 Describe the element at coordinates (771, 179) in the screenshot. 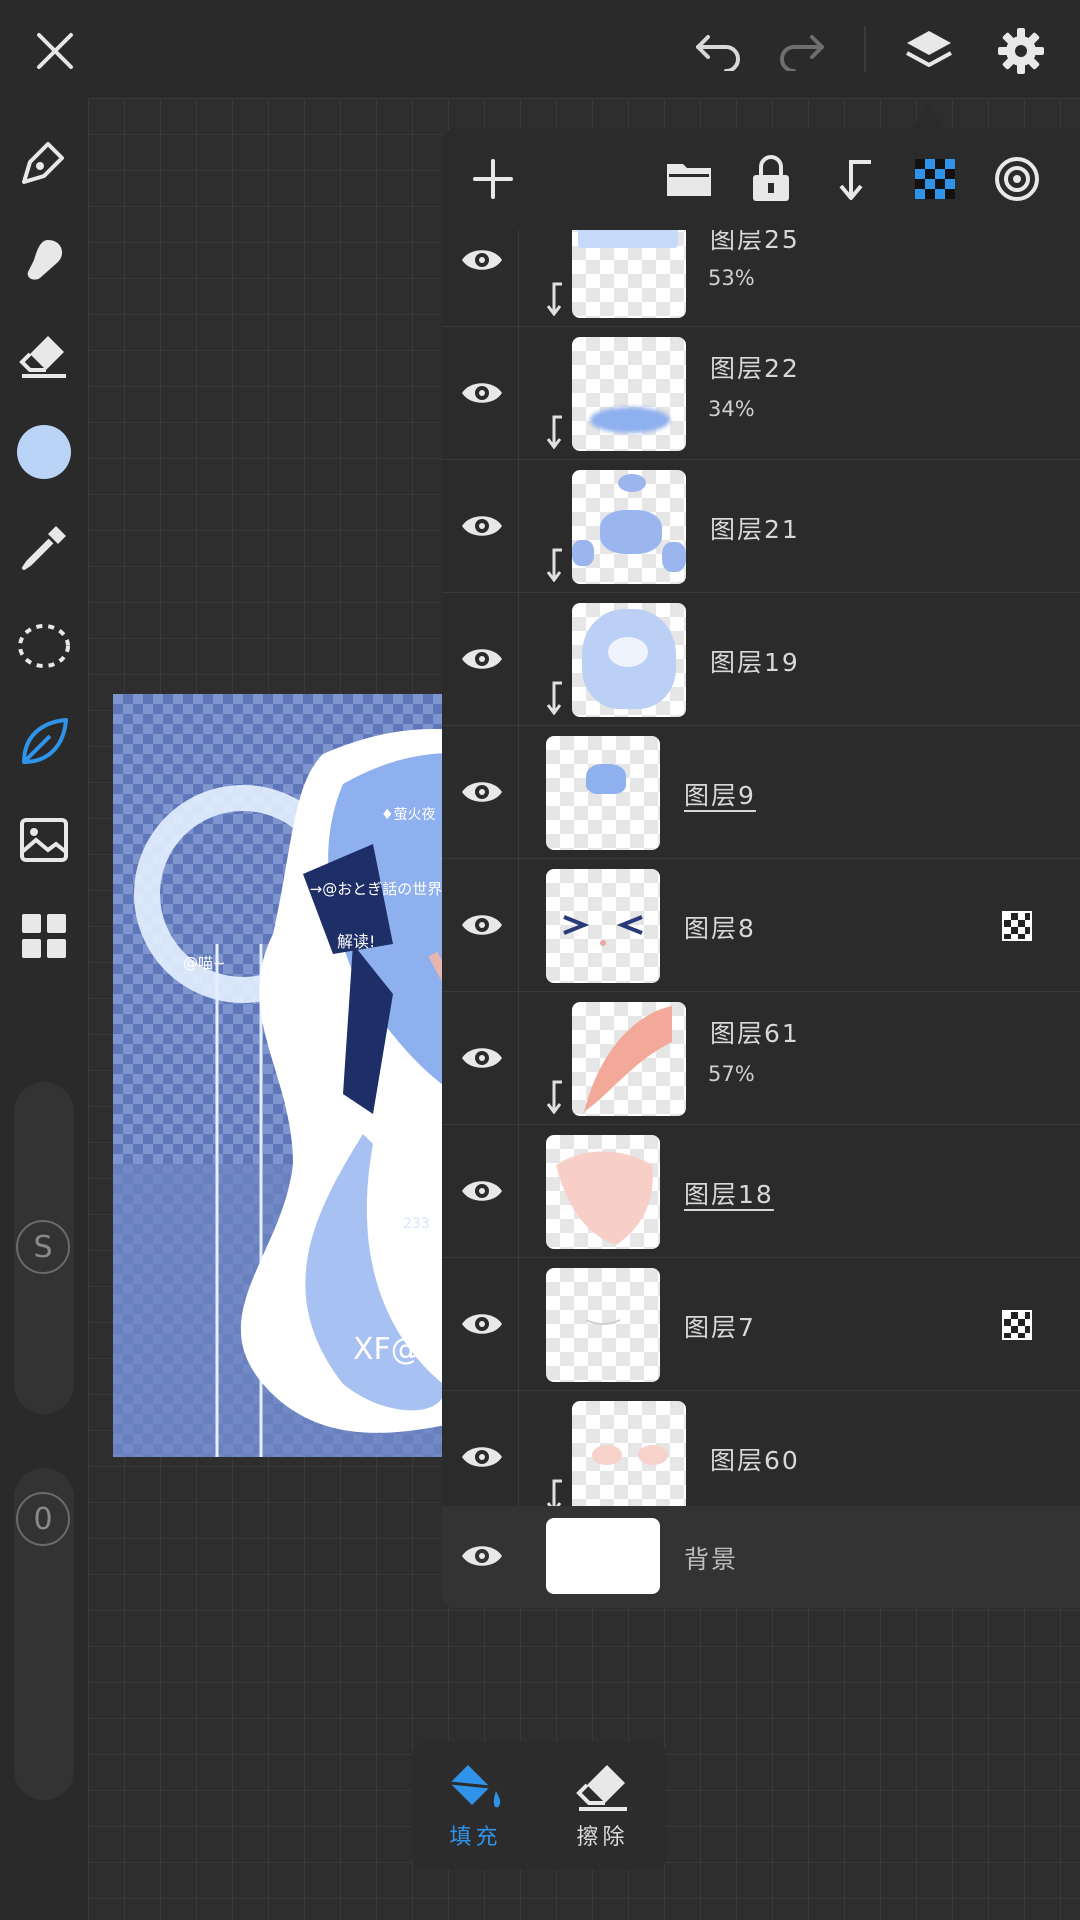

I see `lock-icon` at that location.